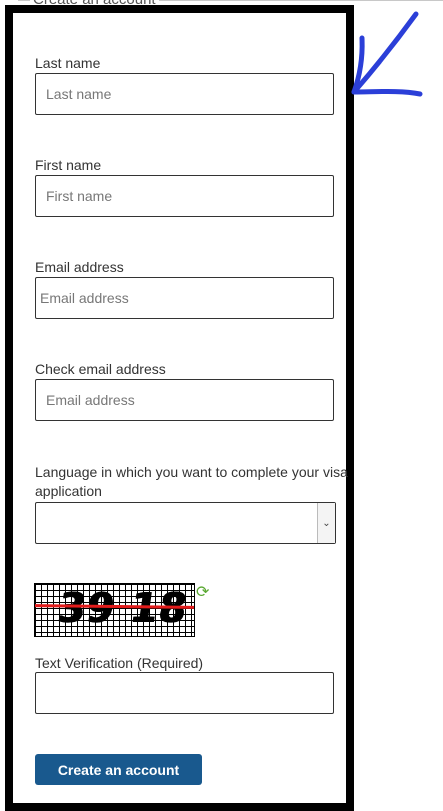 The height and width of the screenshot is (811, 443). What do you see at coordinates (185, 523) in the screenshot?
I see `language-select: ⌄` at bounding box center [185, 523].